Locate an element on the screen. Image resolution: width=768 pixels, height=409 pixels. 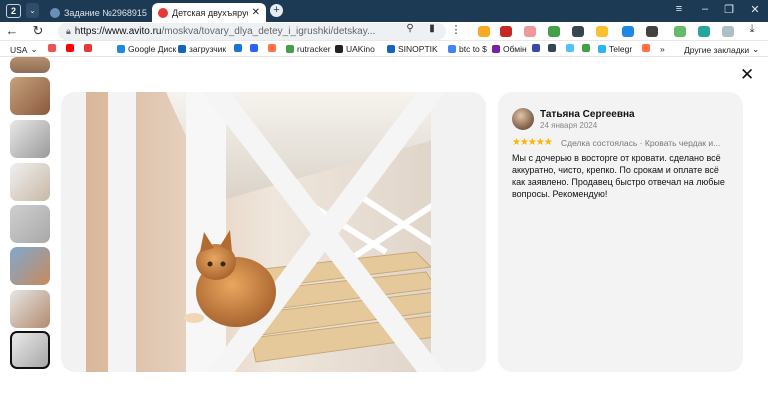
tab-counter-icon: 2 is located at coordinates (13, 11).